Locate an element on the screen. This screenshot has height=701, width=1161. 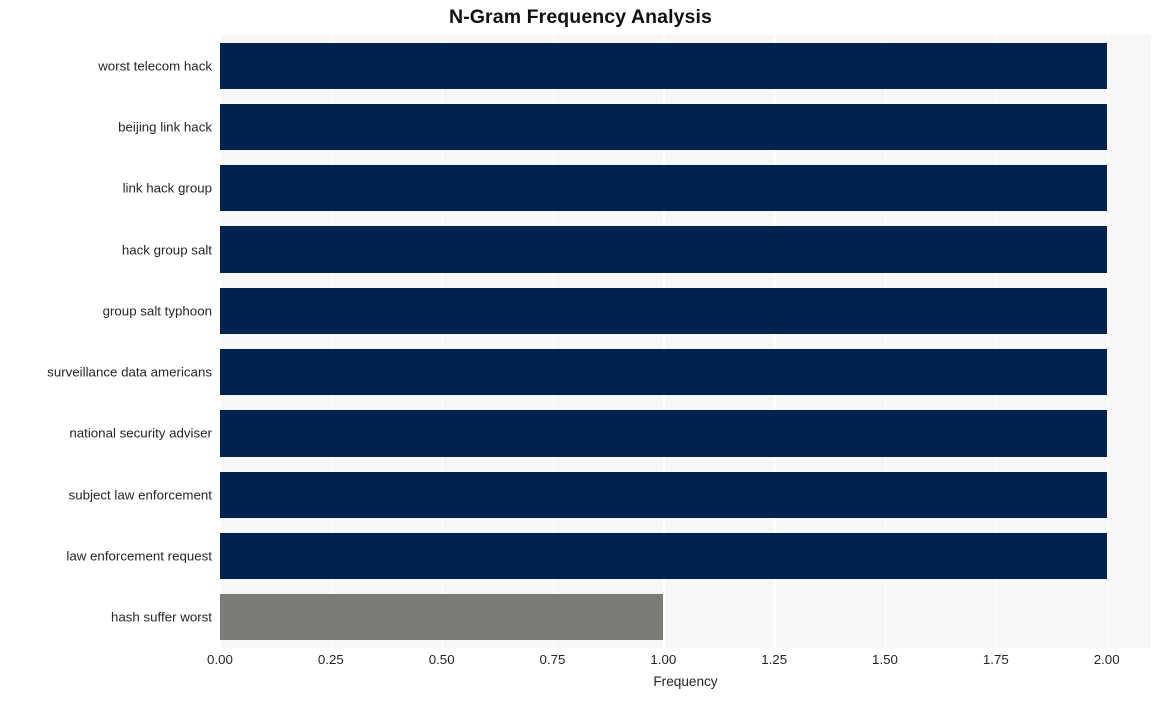
y-tick-label: group salt typhoon is located at coordinates (157, 311).